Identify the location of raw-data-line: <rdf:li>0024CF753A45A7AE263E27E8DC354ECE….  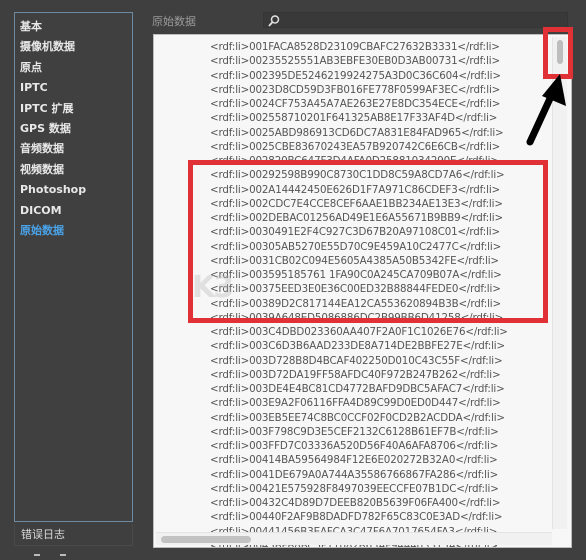
(355, 104).